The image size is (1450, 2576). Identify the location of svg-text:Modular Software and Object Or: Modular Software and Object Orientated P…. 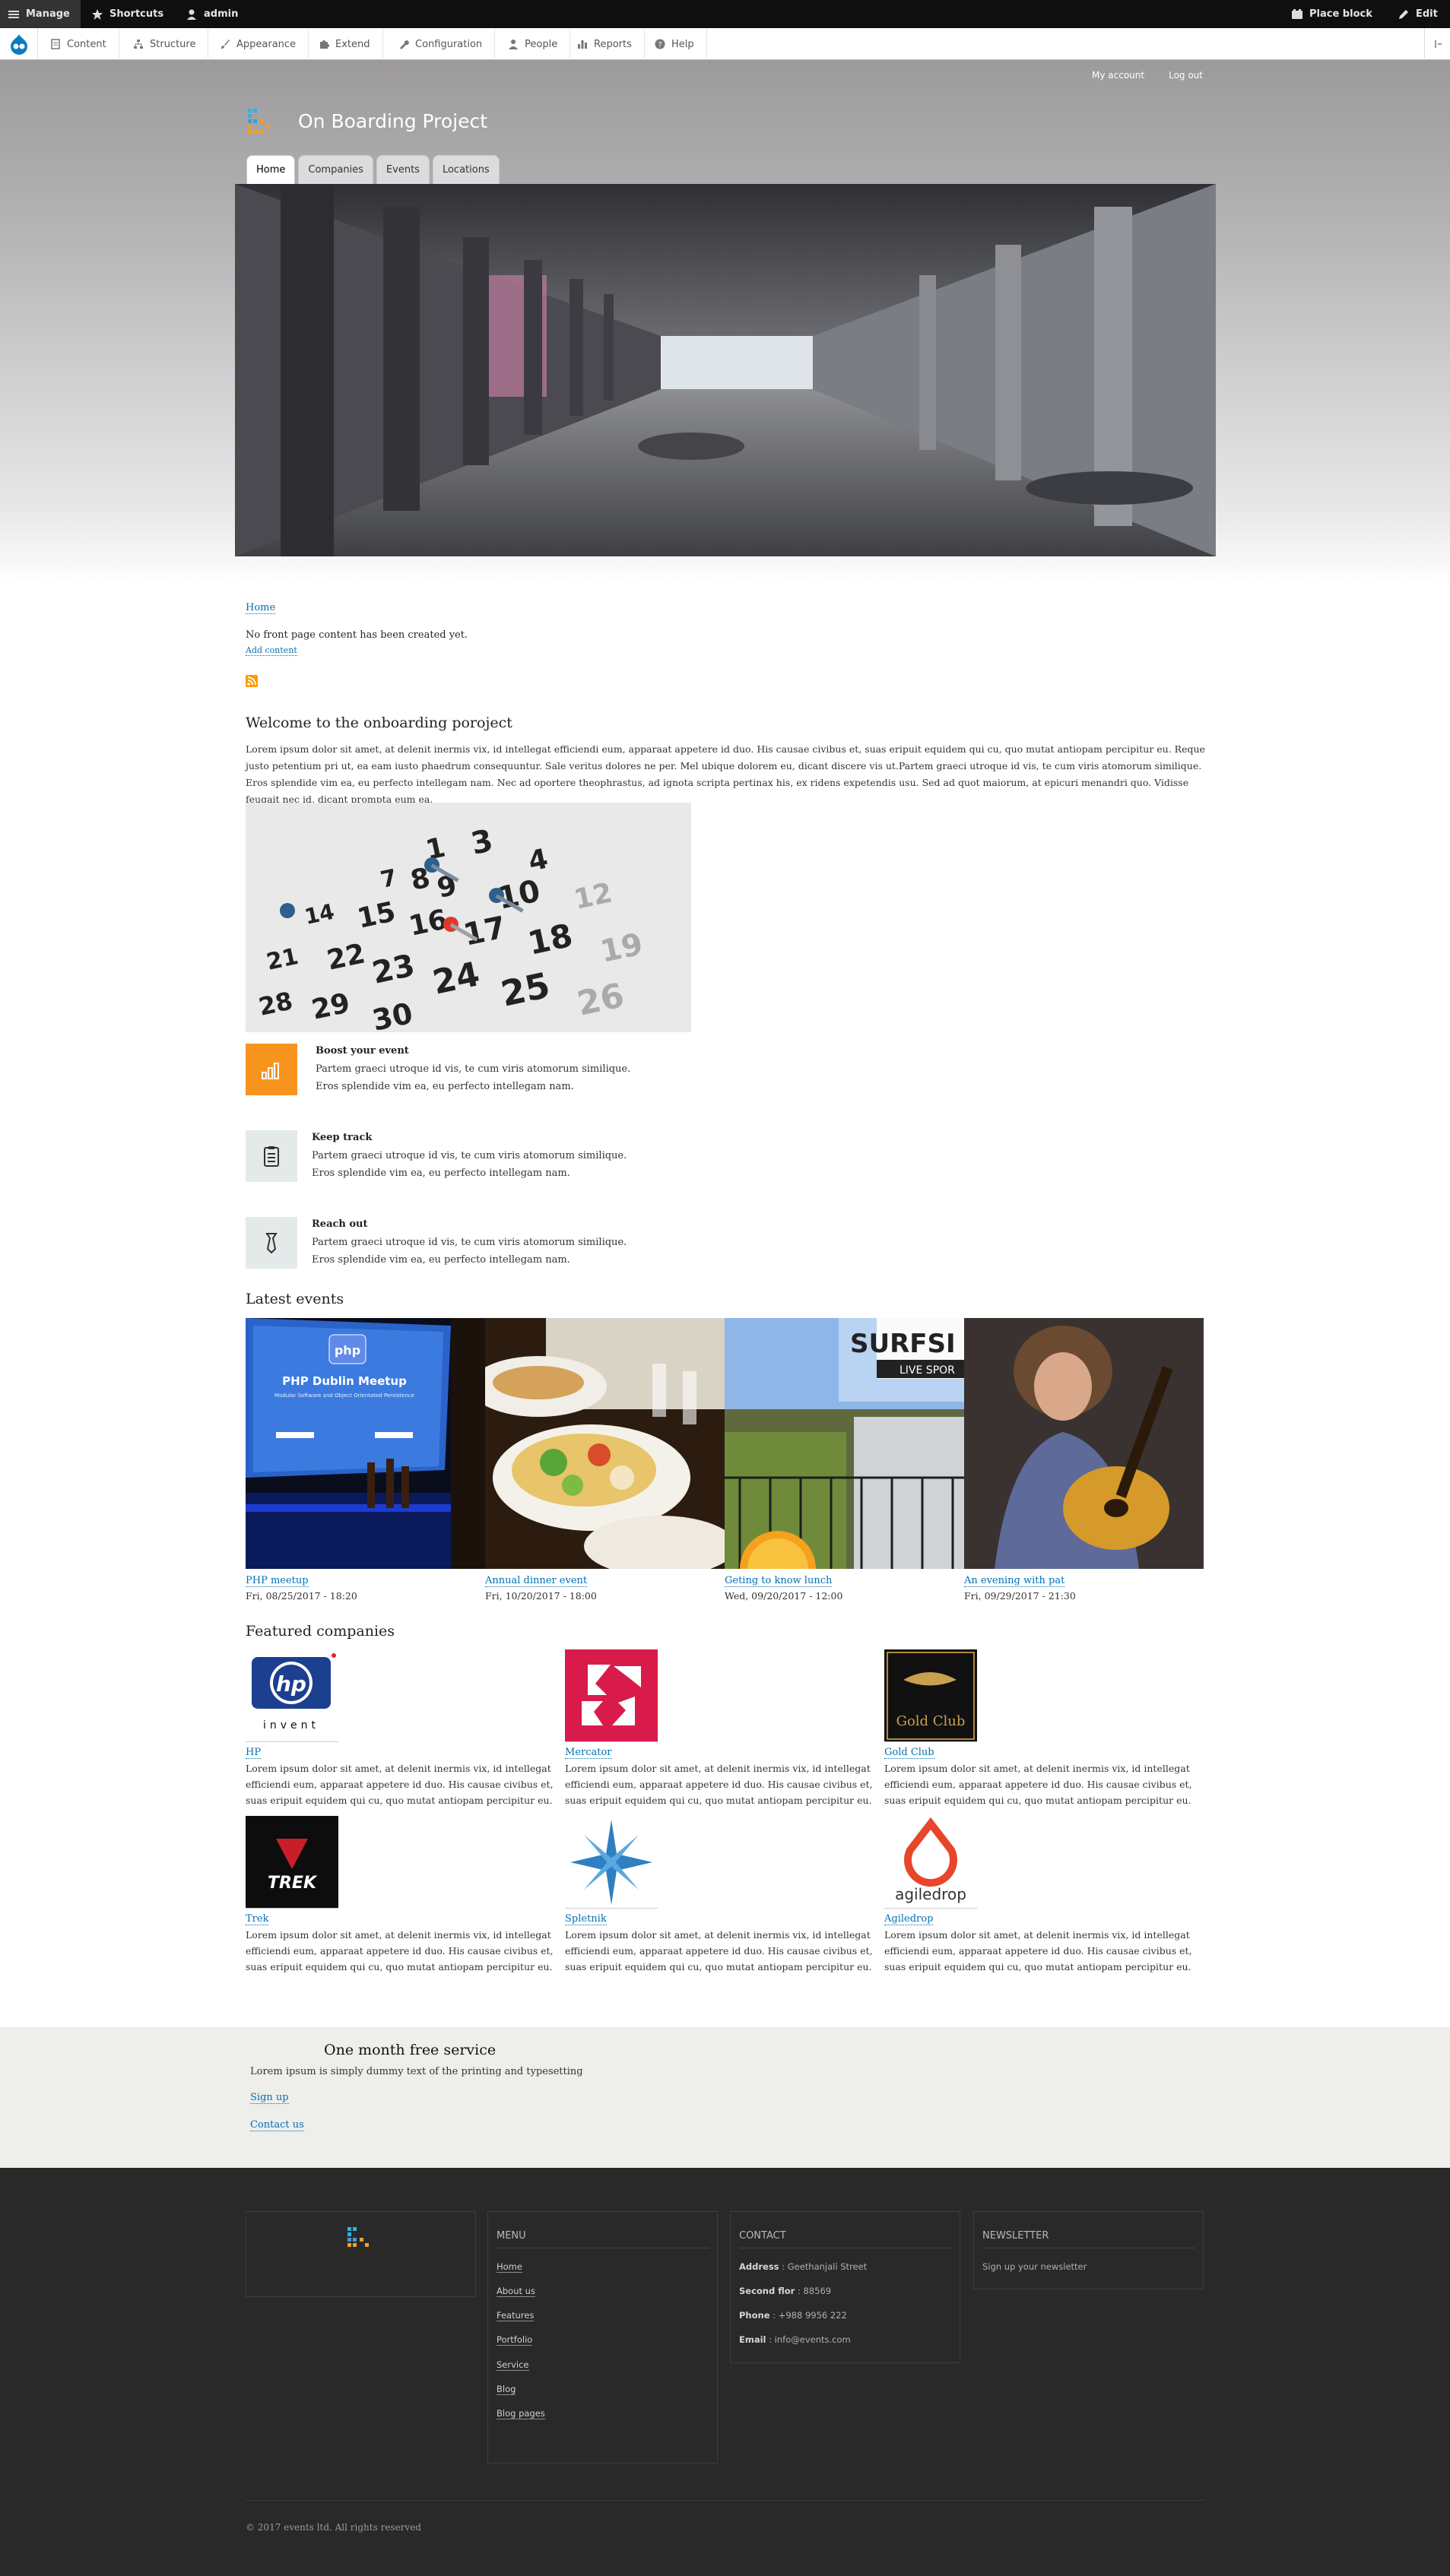
(344, 1396).